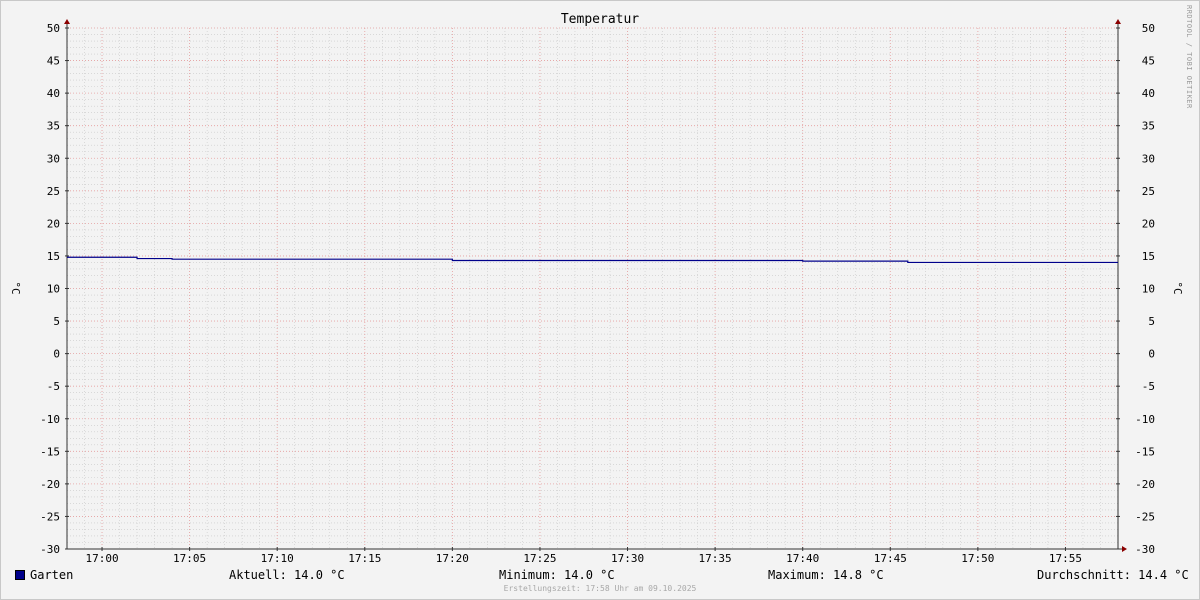  What do you see at coordinates (1151, 321) in the screenshot?
I see `y-tick-label-right: 5` at bounding box center [1151, 321].